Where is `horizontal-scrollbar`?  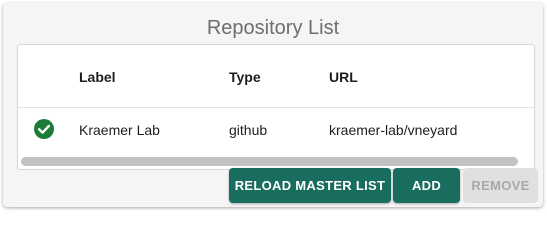 horizontal-scrollbar is located at coordinates (269, 161).